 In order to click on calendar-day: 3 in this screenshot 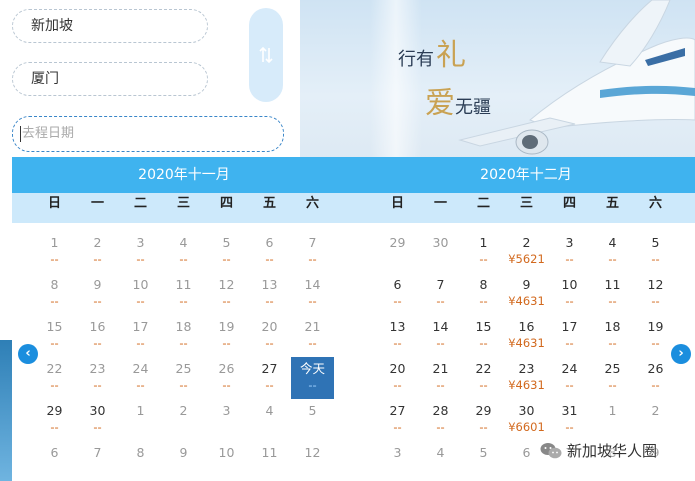, I will do `click(397, 461)`.